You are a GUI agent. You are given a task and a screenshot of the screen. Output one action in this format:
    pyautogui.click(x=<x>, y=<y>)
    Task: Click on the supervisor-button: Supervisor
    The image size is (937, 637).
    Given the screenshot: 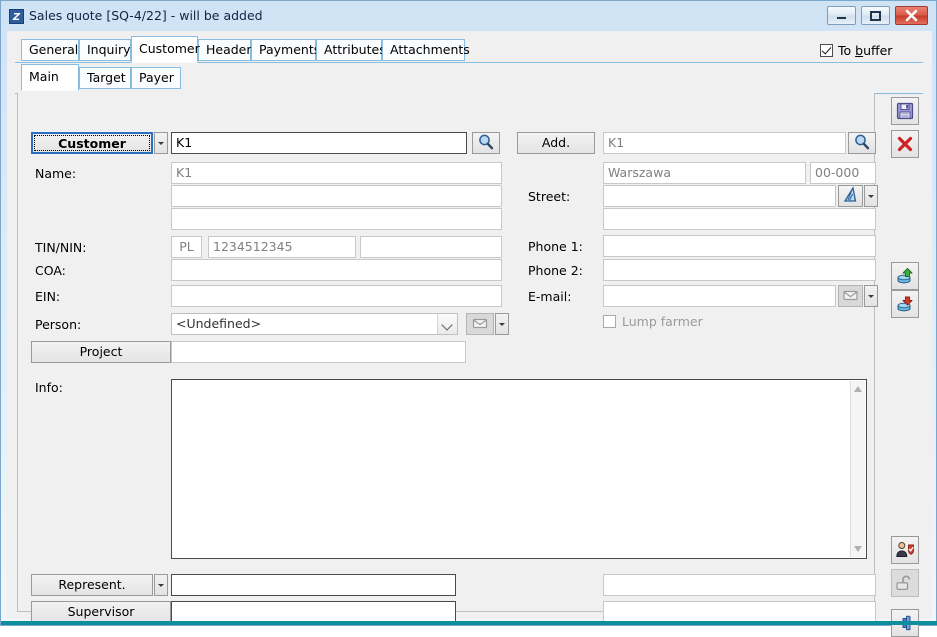 What is the action you would take?
    pyautogui.click(x=101, y=612)
    